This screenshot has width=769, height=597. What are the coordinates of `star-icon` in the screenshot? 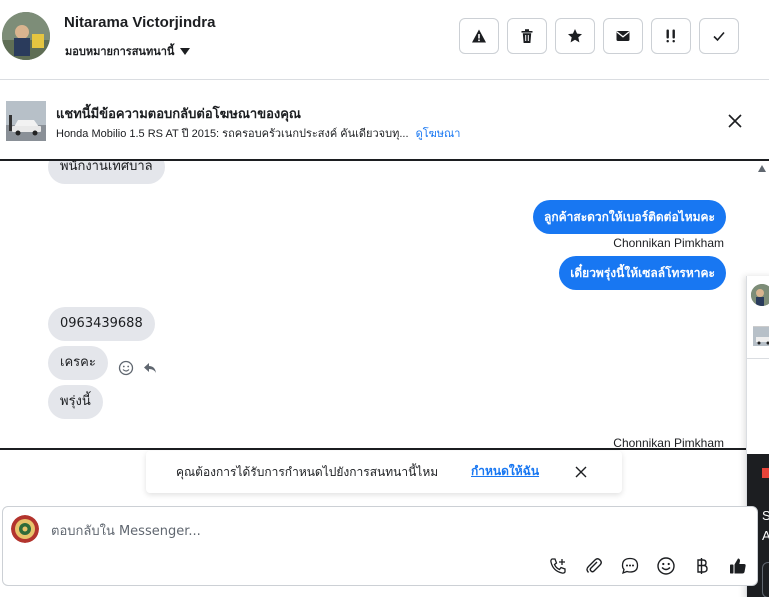 It's located at (575, 36).